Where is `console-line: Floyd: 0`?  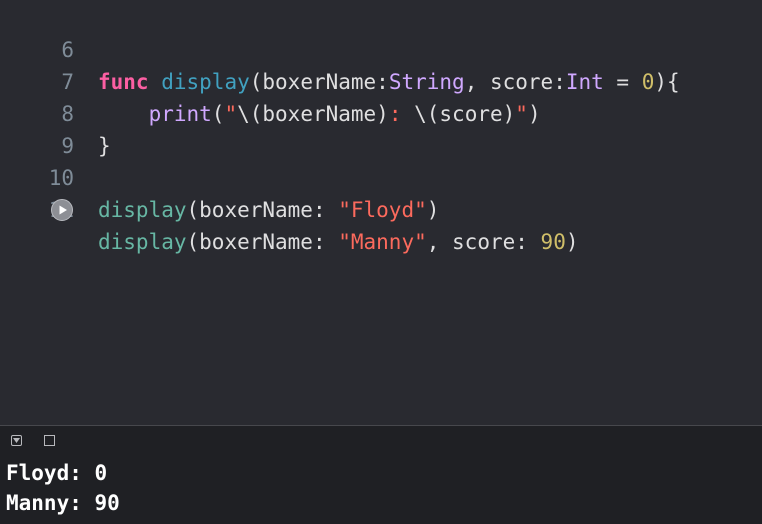 console-line: Floyd: 0 is located at coordinates (57, 473).